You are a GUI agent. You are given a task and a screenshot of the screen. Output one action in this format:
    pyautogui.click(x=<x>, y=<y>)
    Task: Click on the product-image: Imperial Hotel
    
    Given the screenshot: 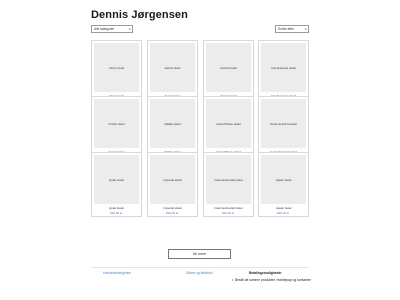 What is the action you would take?
    pyautogui.click(x=172, y=179)
    